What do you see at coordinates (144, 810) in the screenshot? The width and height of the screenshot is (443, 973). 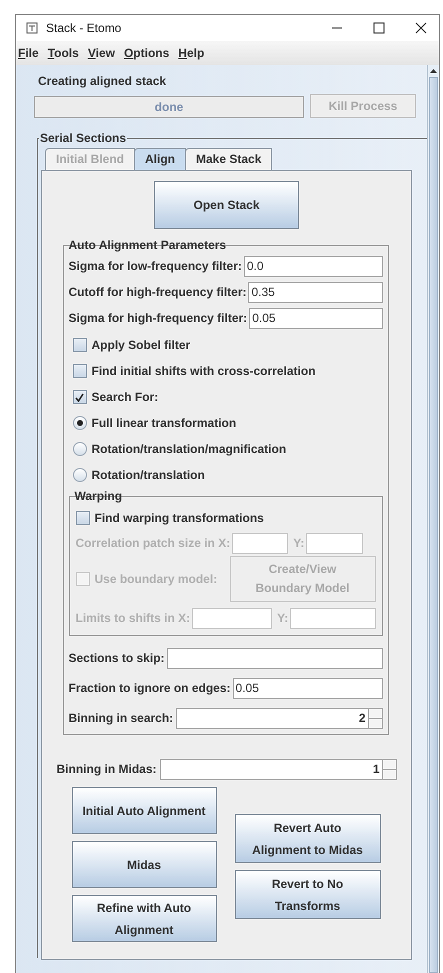 I see `action-button: Initial Auto Alignment` at bounding box center [144, 810].